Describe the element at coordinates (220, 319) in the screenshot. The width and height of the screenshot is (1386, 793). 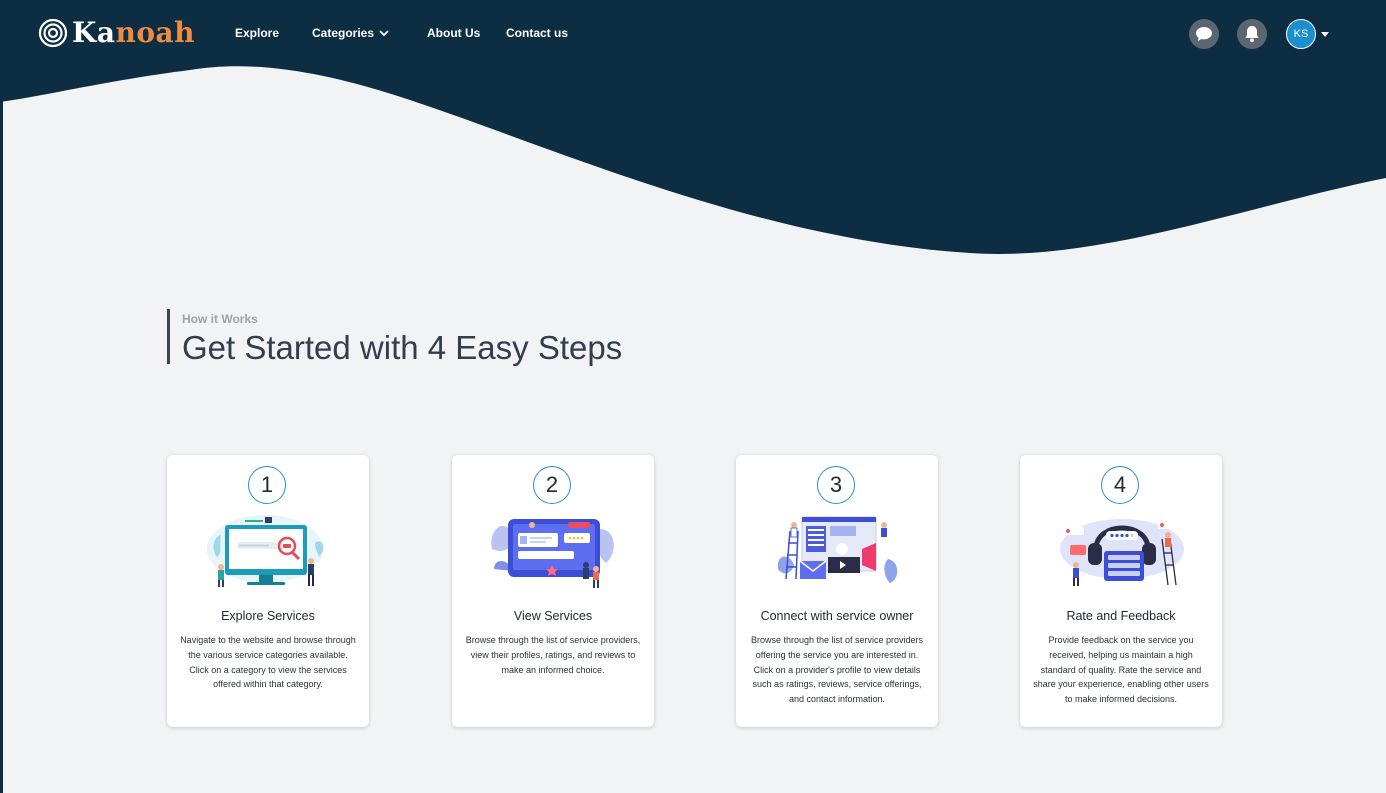
I see `section-eyebrow: How it Works` at that location.